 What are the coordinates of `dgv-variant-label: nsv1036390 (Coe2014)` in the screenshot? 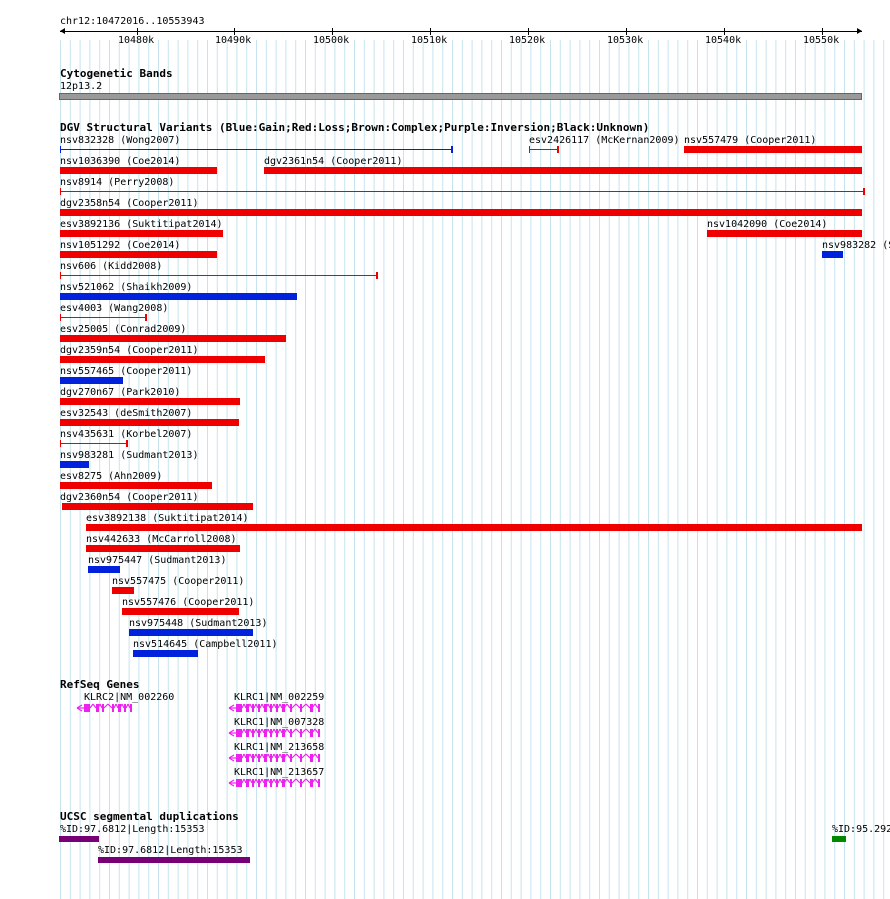 It's located at (120, 161).